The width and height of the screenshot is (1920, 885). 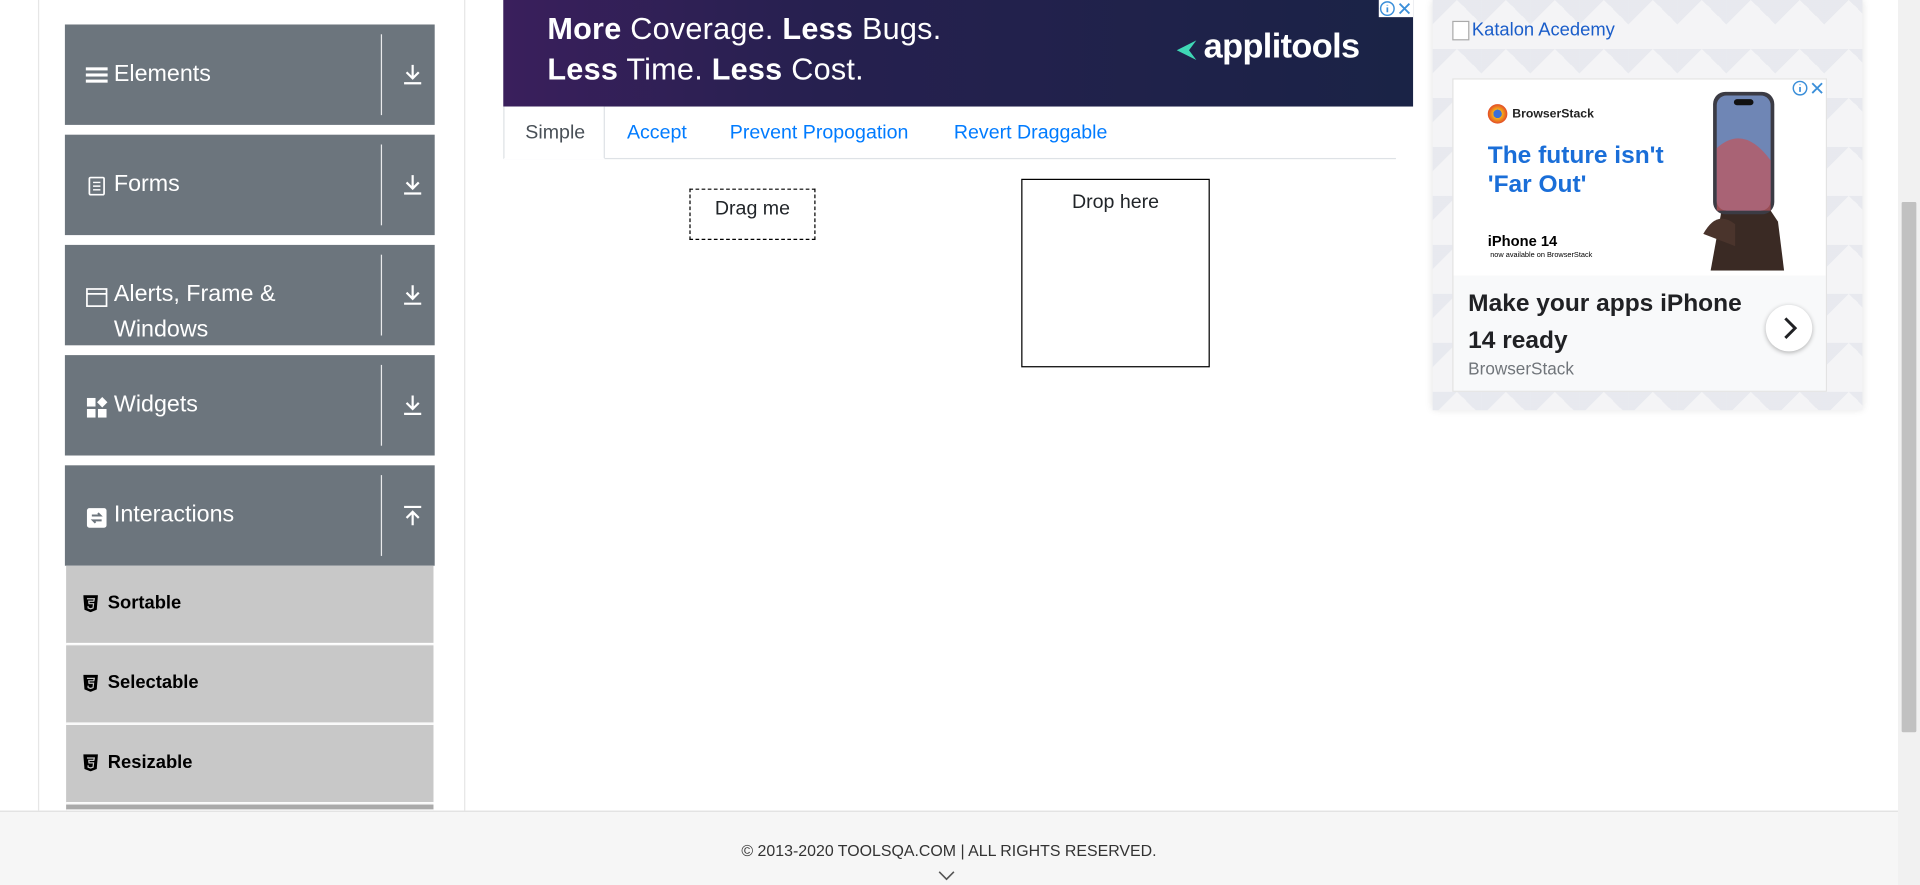 What do you see at coordinates (1540, 114) in the screenshot?
I see `bs-brand: BrowserStack` at bounding box center [1540, 114].